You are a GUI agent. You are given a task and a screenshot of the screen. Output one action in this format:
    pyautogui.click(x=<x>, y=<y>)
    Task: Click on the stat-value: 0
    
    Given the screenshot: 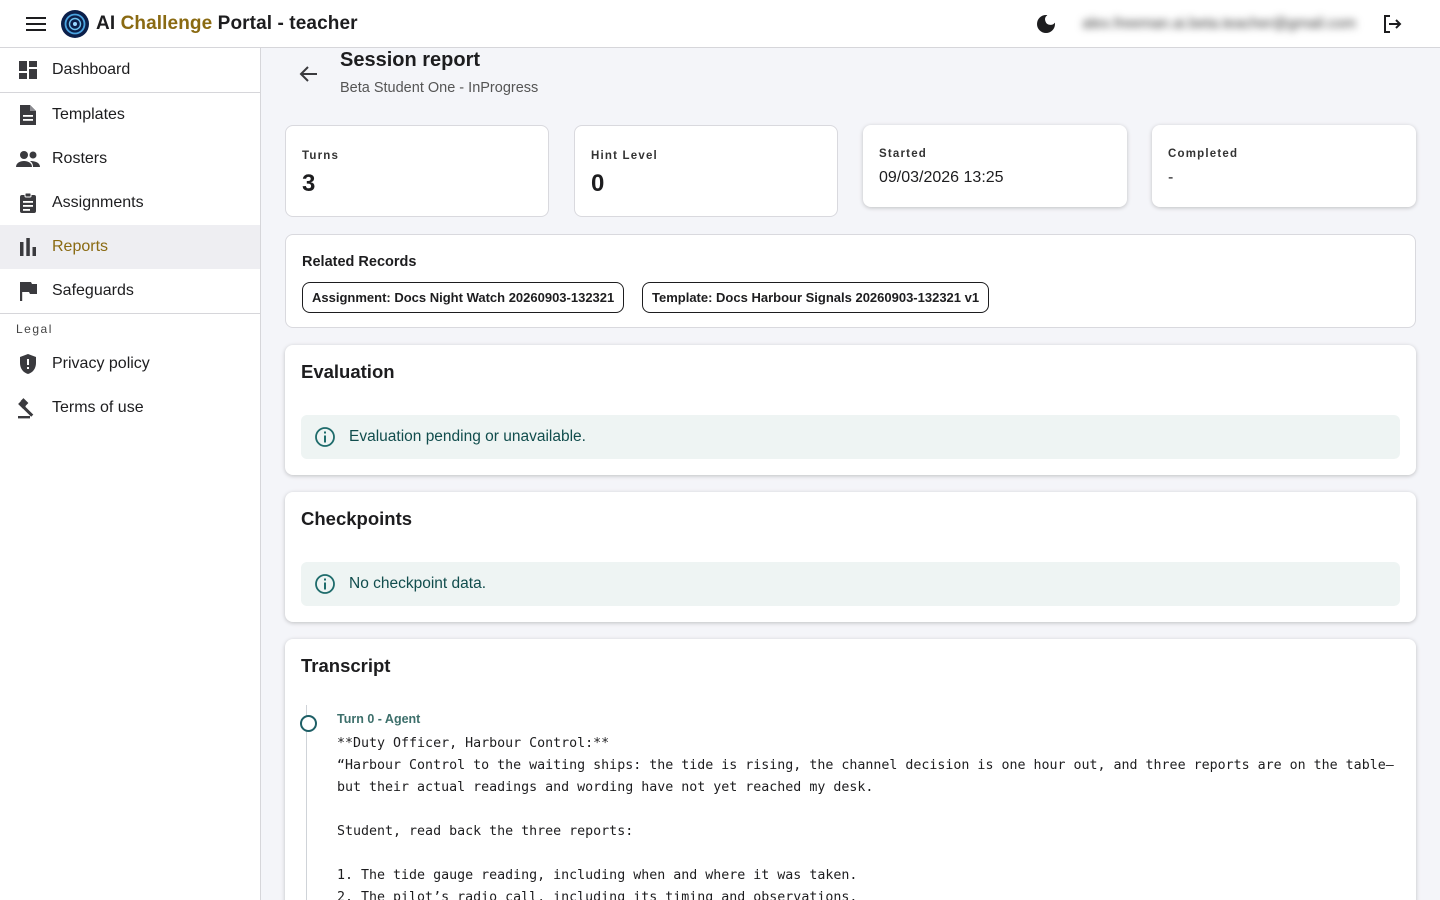 What is the action you would take?
    pyautogui.click(x=598, y=183)
    